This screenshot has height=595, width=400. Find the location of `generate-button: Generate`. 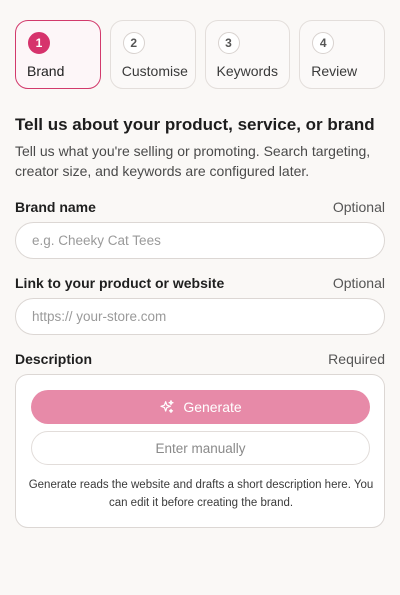

generate-button: Generate is located at coordinates (200, 407).